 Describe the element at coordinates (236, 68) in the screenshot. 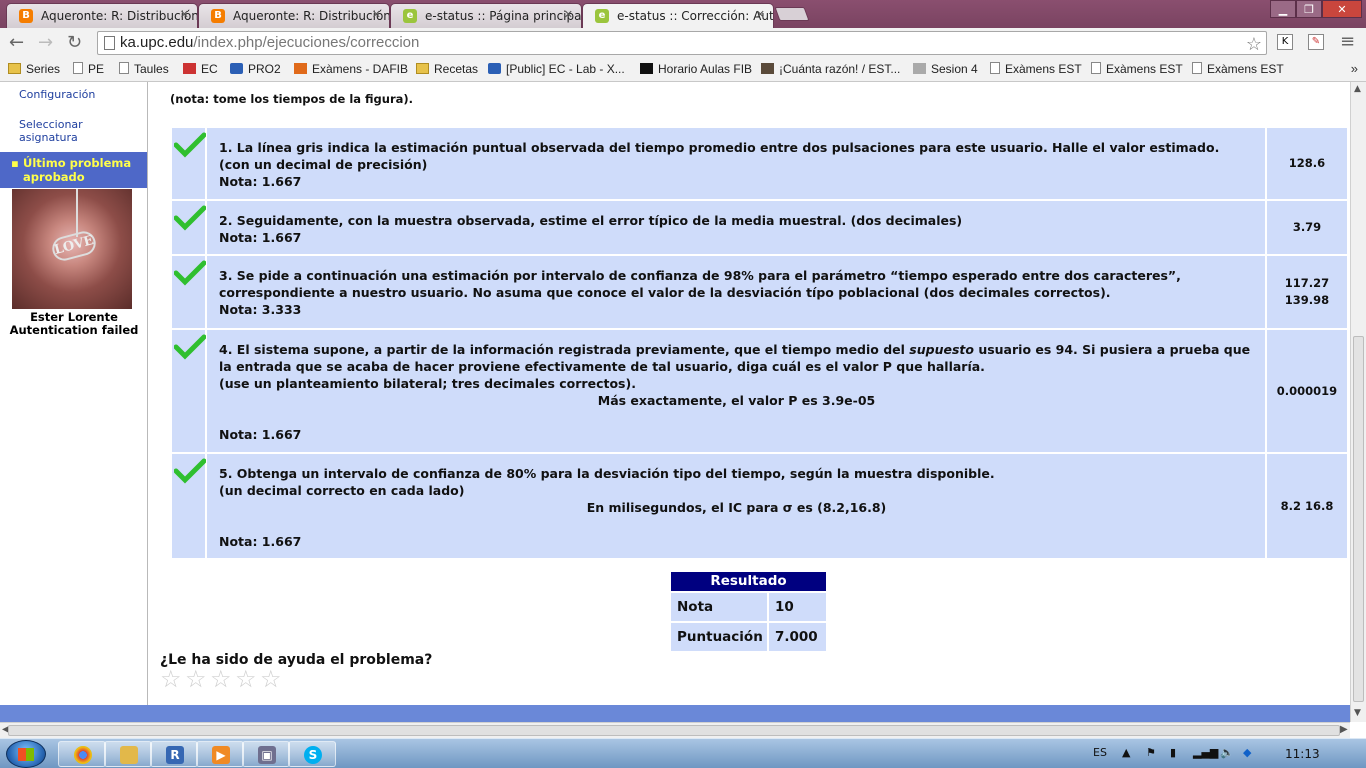

I see `globe-icon` at that location.